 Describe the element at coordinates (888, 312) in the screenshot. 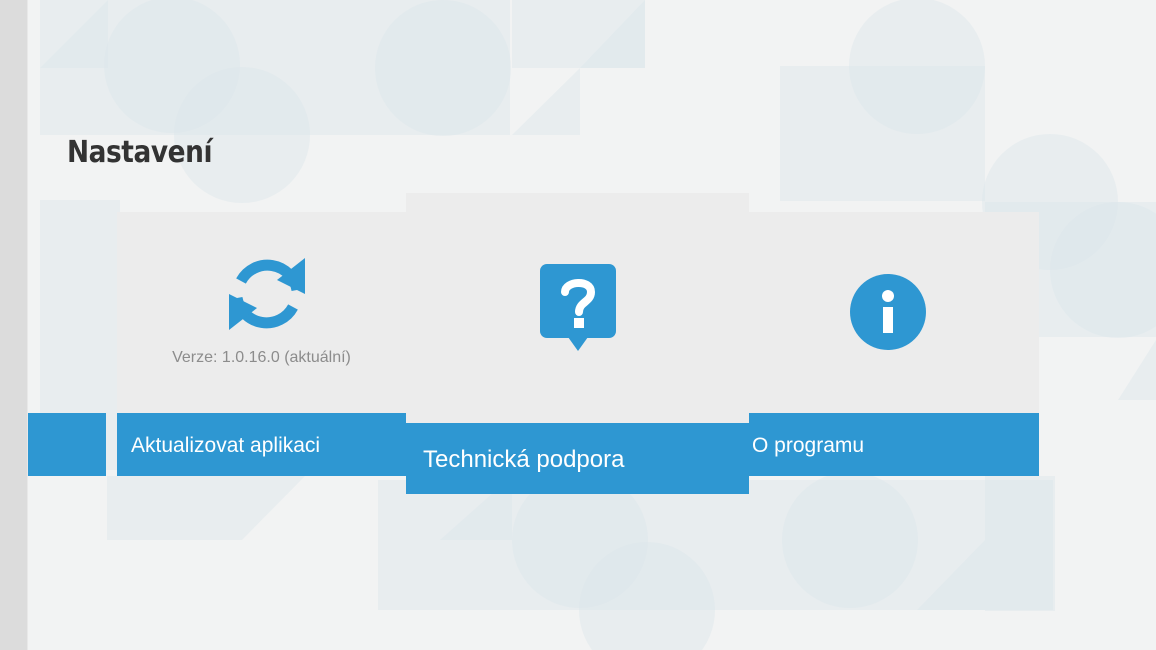

I see `info-icon` at that location.